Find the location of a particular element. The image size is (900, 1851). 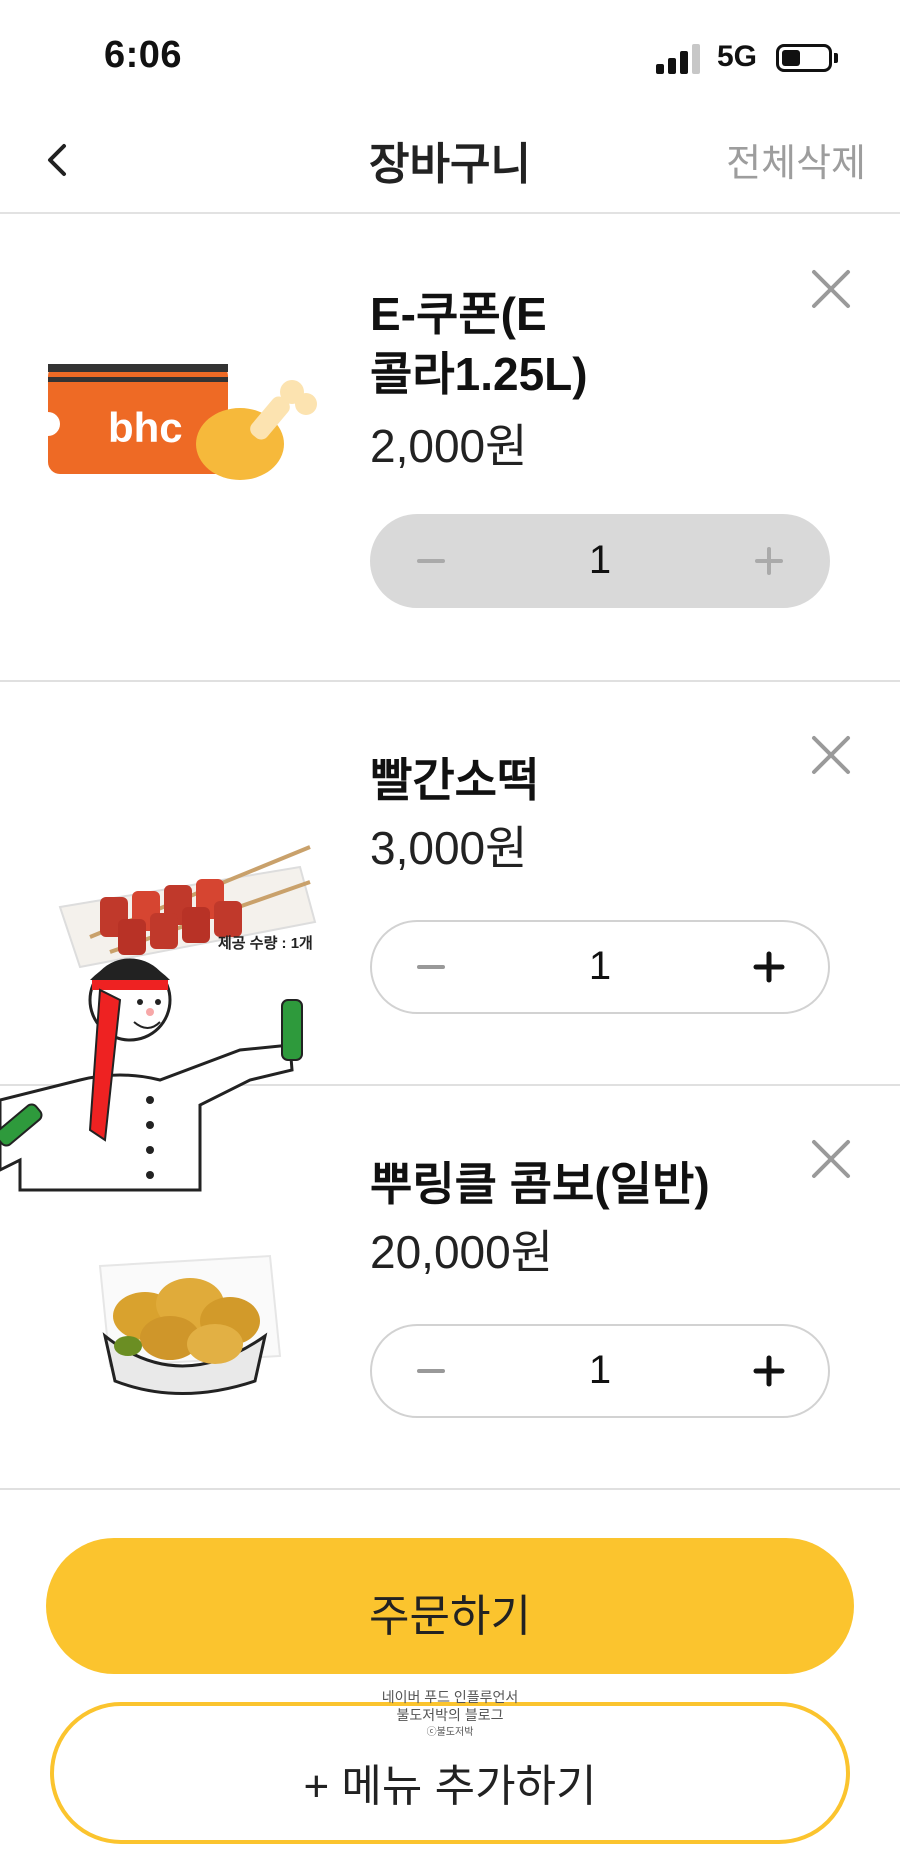

order-button: 주문하기 is located at coordinates (450, 1606).